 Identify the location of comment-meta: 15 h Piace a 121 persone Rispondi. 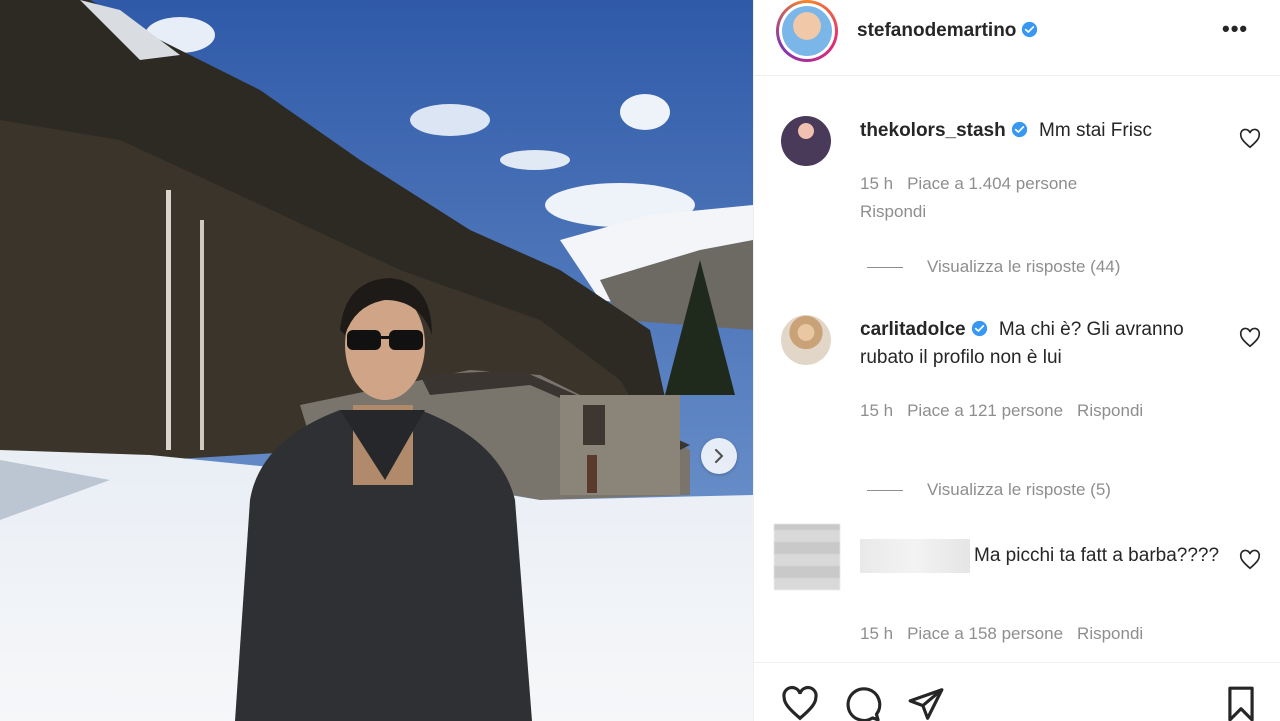
(1008, 411).